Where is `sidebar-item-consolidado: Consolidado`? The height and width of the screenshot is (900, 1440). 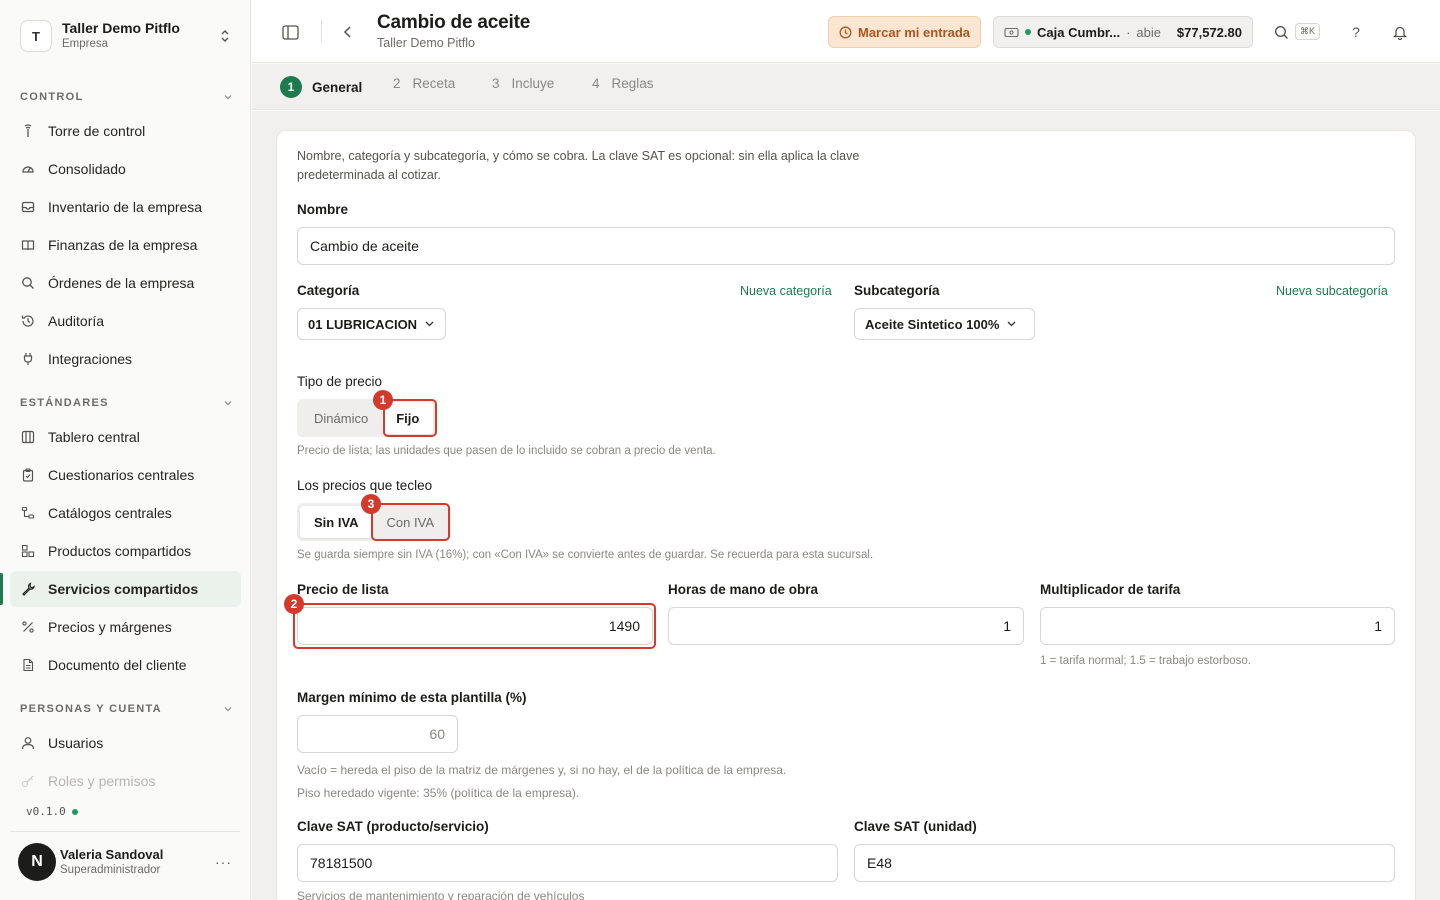 sidebar-item-consolidado: Consolidado is located at coordinates (125, 169).